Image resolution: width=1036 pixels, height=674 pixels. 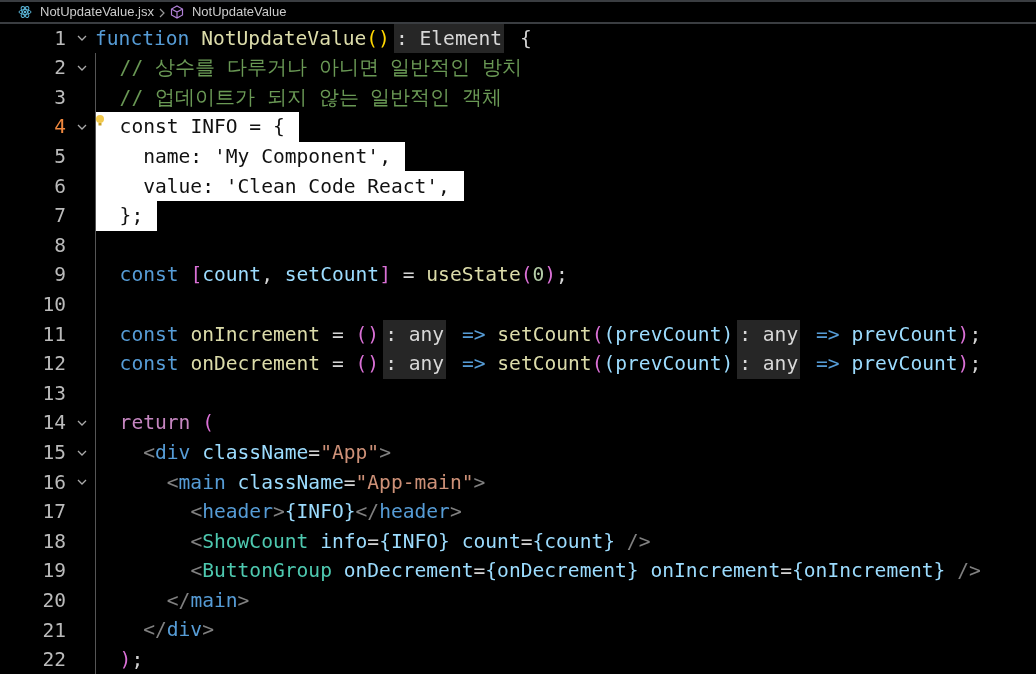 I want to click on lightbulb-icon, so click(x=100, y=120).